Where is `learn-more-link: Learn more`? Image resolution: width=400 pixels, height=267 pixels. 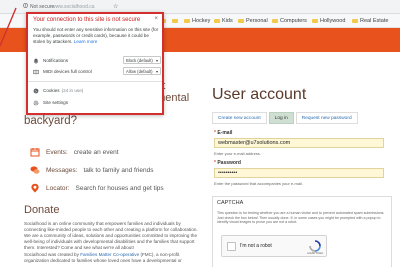 learn-more-link: Learn more is located at coordinates (86, 41).